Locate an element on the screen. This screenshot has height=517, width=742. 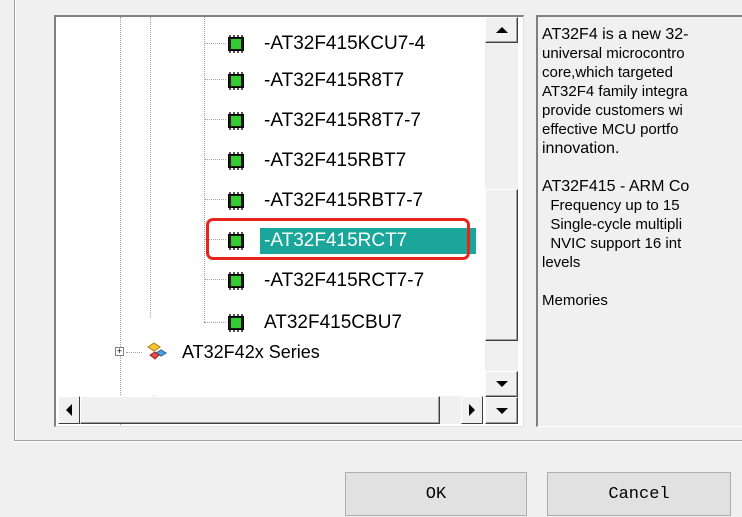
tree-item-device: -AT32F415RBT7 is located at coordinates (318, 161).